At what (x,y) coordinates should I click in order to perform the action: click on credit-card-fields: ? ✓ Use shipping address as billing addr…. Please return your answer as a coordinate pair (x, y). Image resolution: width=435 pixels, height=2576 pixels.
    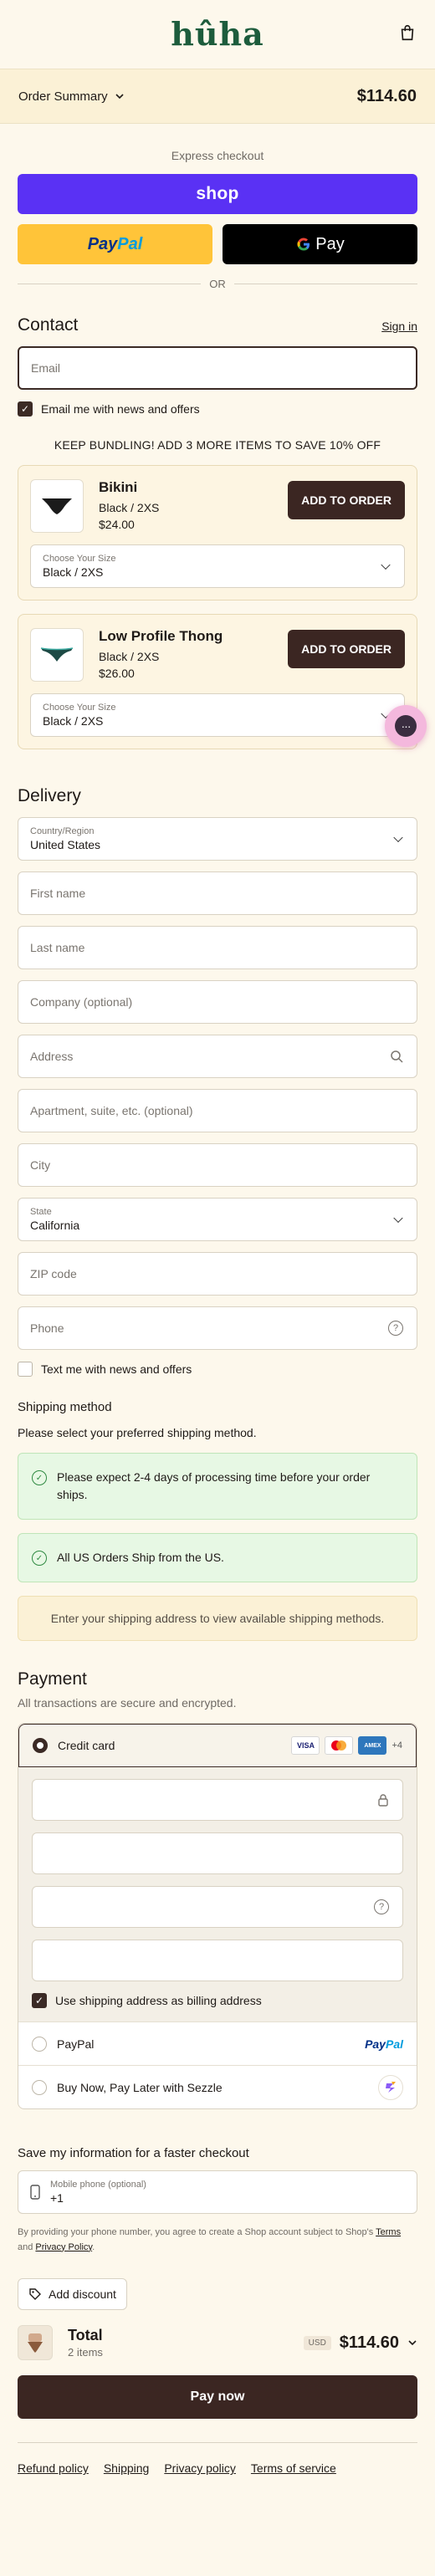
    Looking at the image, I should click on (217, 1894).